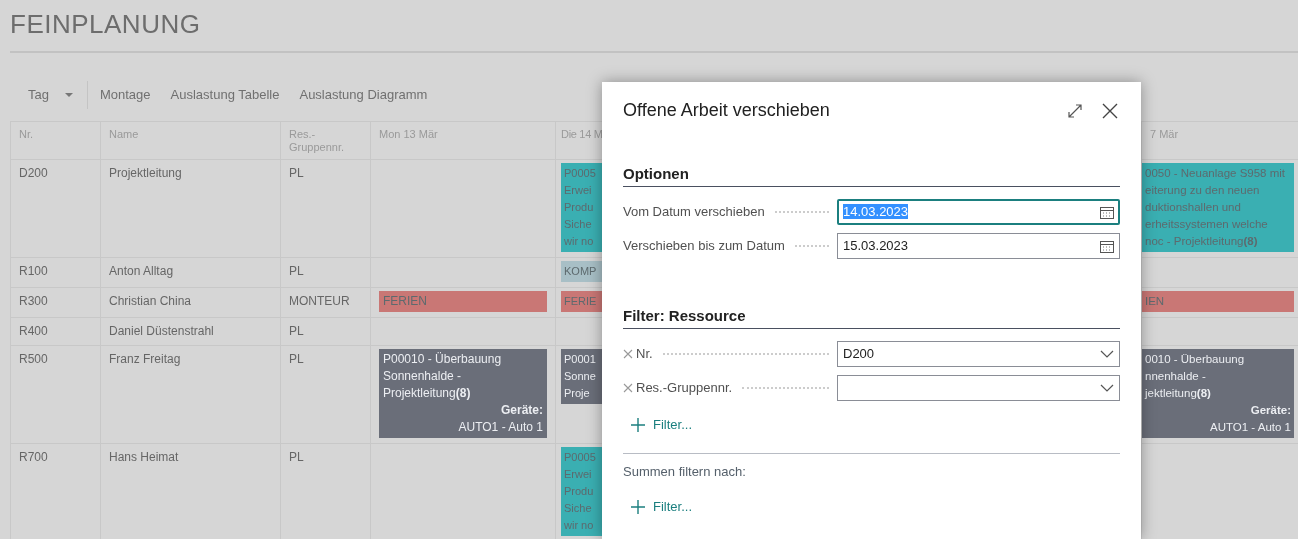 The height and width of the screenshot is (539, 1298). Describe the element at coordinates (56, 141) in the screenshot. I see `column-header: Nr.` at that location.